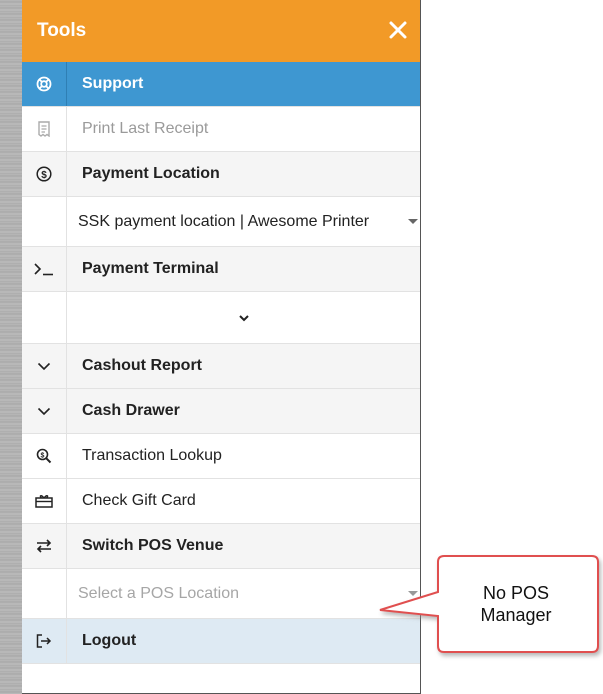  I want to click on menu-item-label: Payment Terminal, so click(150, 268).